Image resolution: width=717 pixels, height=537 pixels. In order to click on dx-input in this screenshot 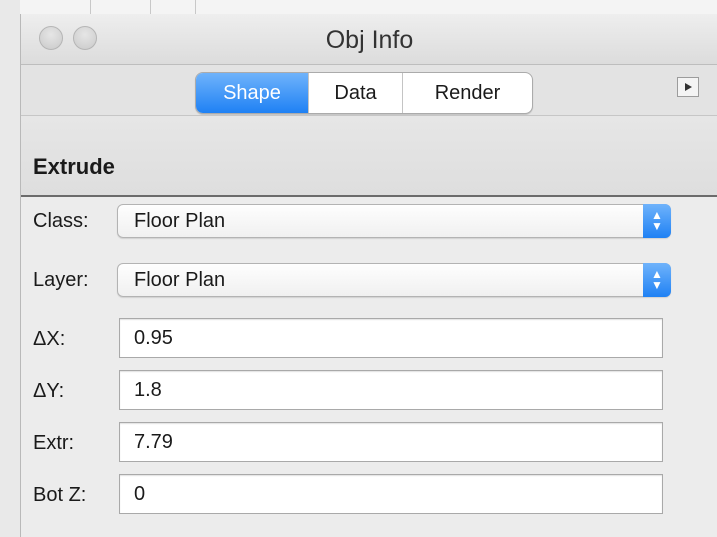, I will do `click(391, 338)`.